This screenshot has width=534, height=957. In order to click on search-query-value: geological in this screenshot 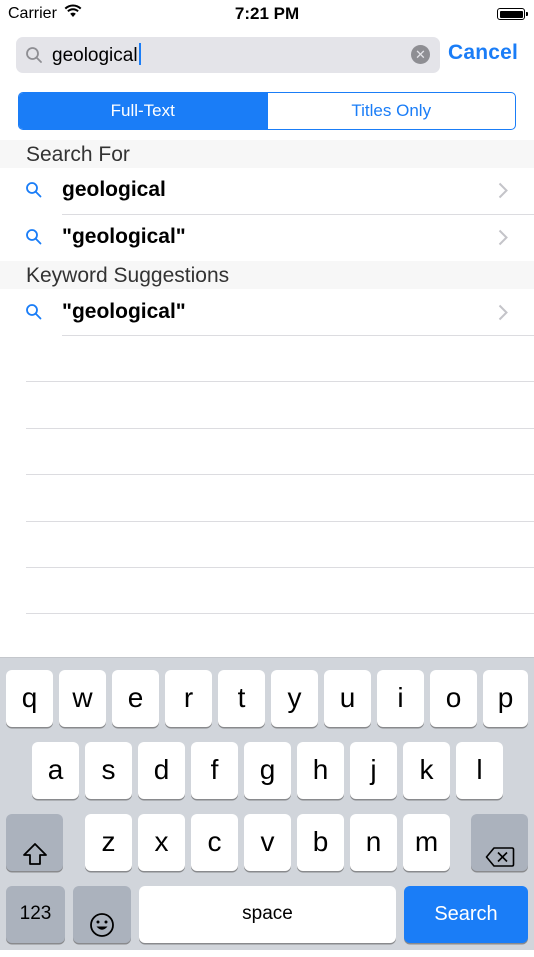, I will do `click(95, 55)`.